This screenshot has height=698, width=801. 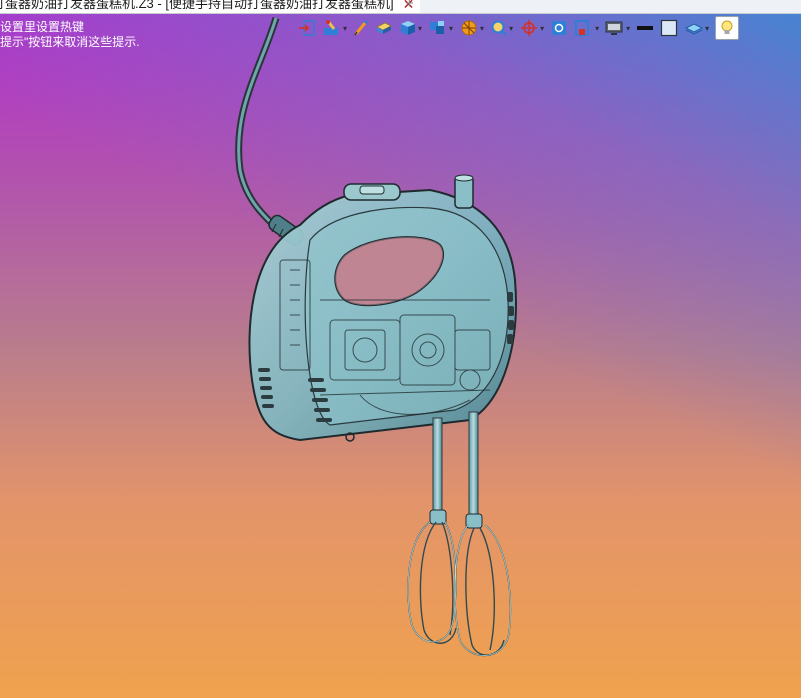 I want to click on color-swatch-icon, so click(x=645, y=28).